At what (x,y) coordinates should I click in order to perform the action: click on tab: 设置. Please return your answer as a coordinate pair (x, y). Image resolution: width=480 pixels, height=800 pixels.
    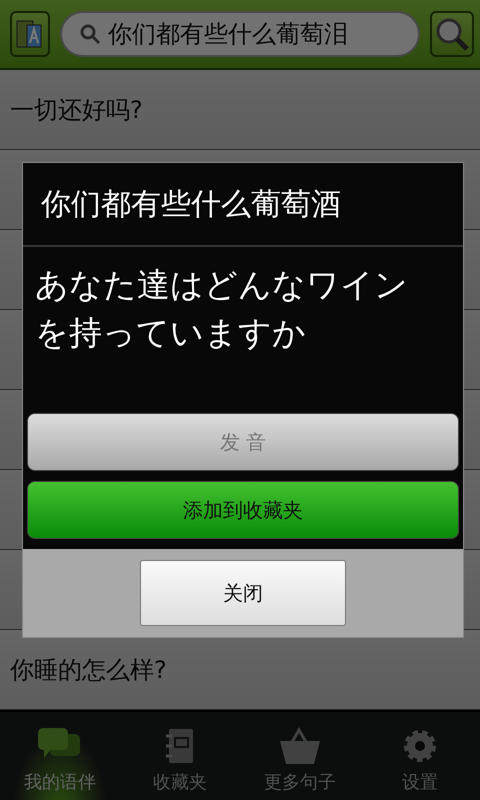
    Looking at the image, I should click on (420, 756).